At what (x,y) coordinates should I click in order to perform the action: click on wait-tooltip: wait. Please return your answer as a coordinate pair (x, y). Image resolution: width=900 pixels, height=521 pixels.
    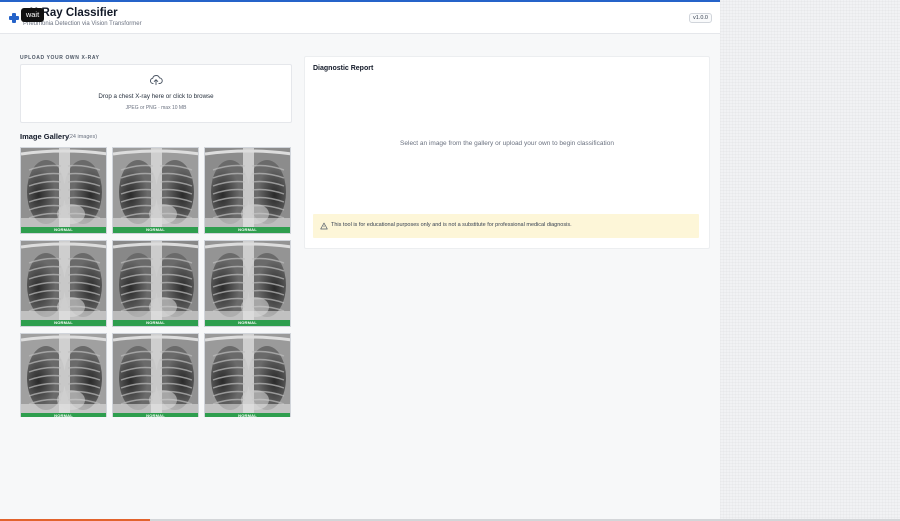
    Looking at the image, I should click on (32, 15).